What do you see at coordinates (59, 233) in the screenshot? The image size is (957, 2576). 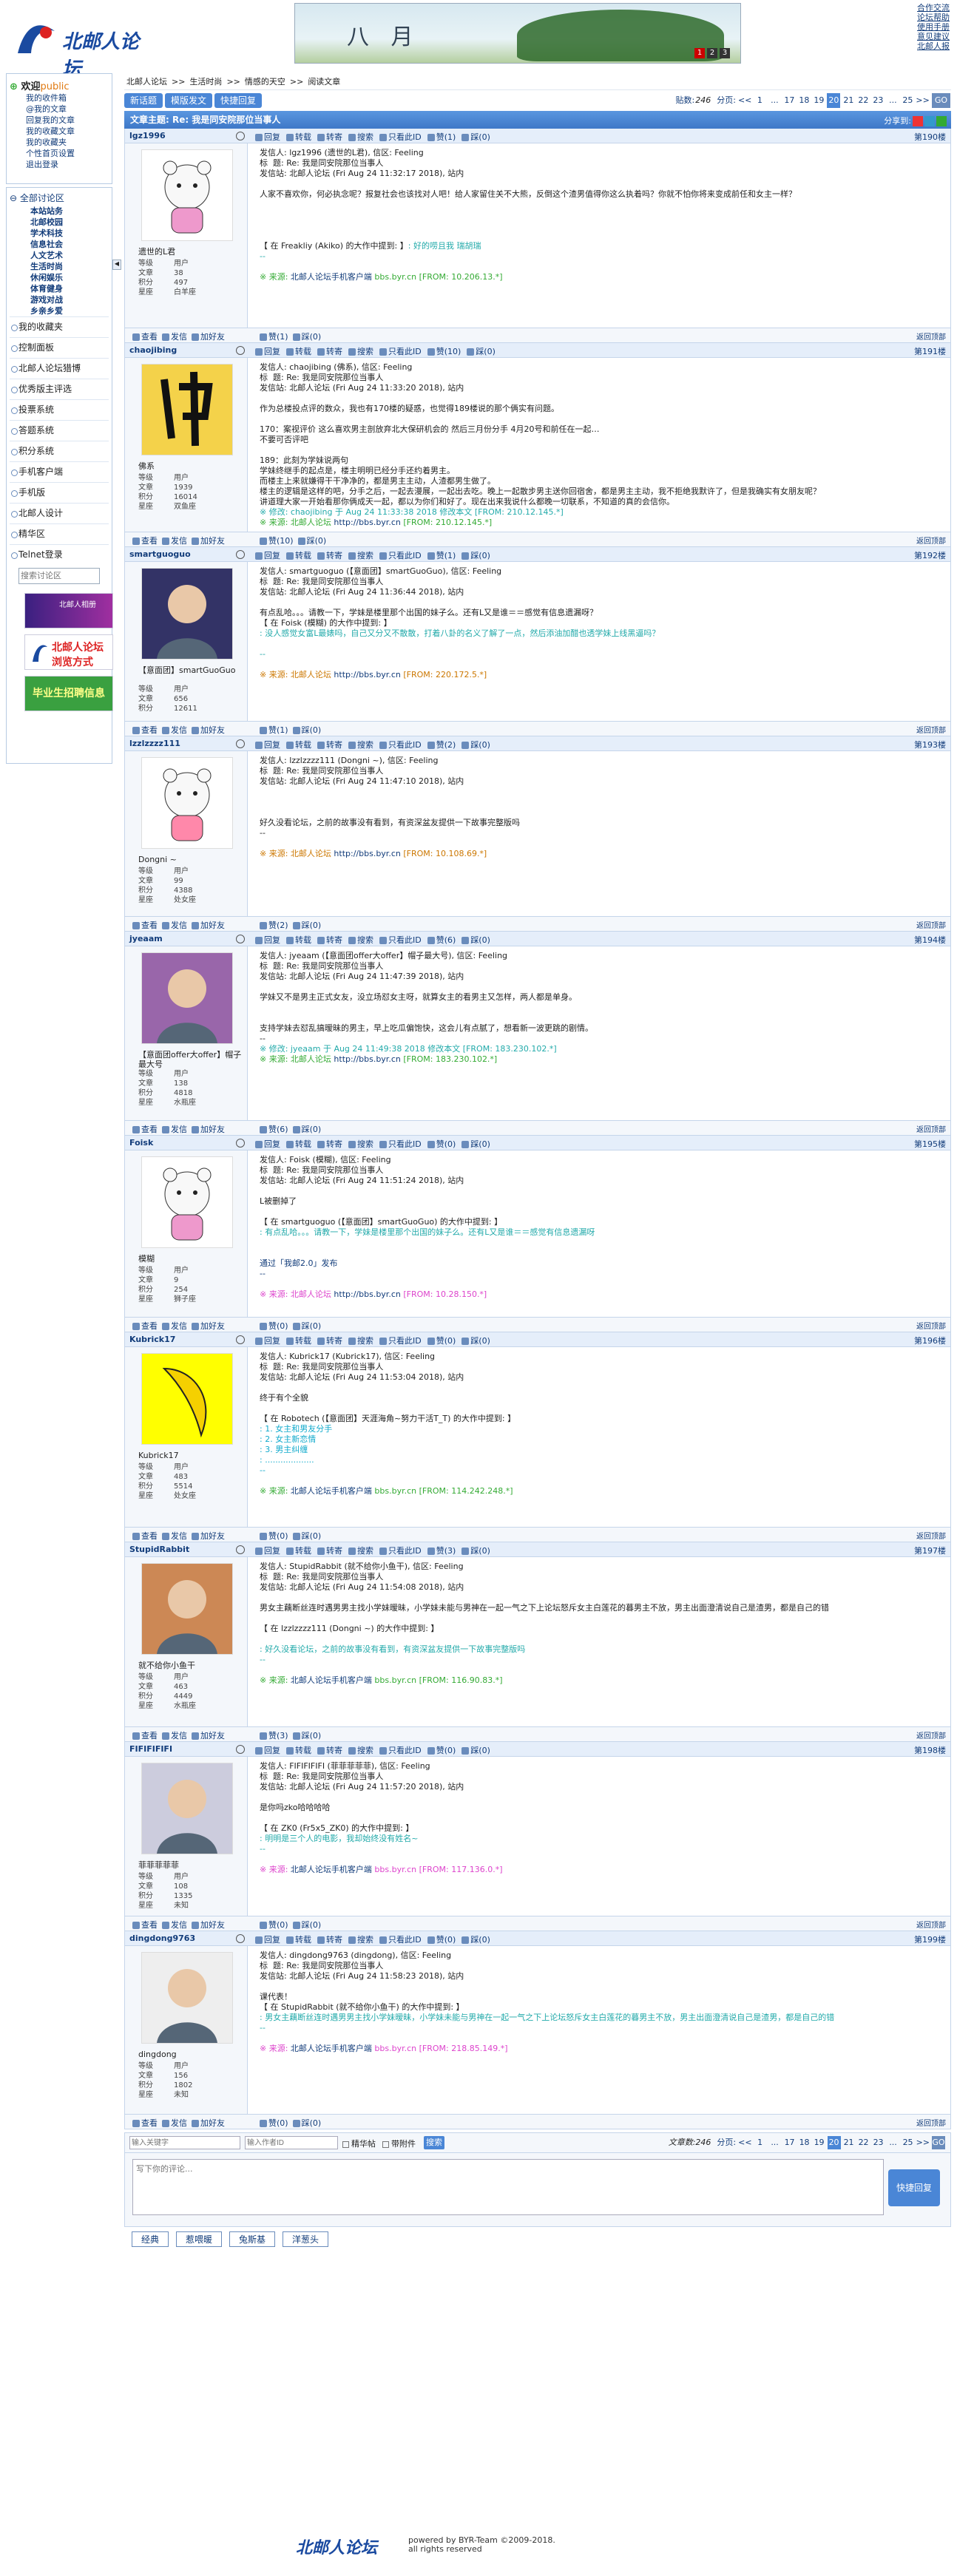 I see `board-link: 学术科技` at bounding box center [59, 233].